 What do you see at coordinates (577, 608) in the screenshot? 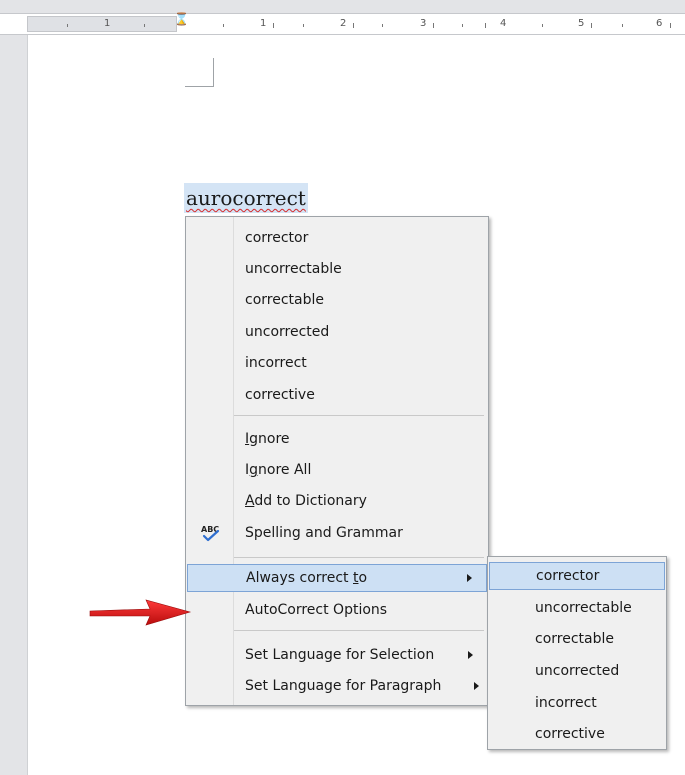
I see `submenu-item-uncorrectable: uncorrectable` at bounding box center [577, 608].